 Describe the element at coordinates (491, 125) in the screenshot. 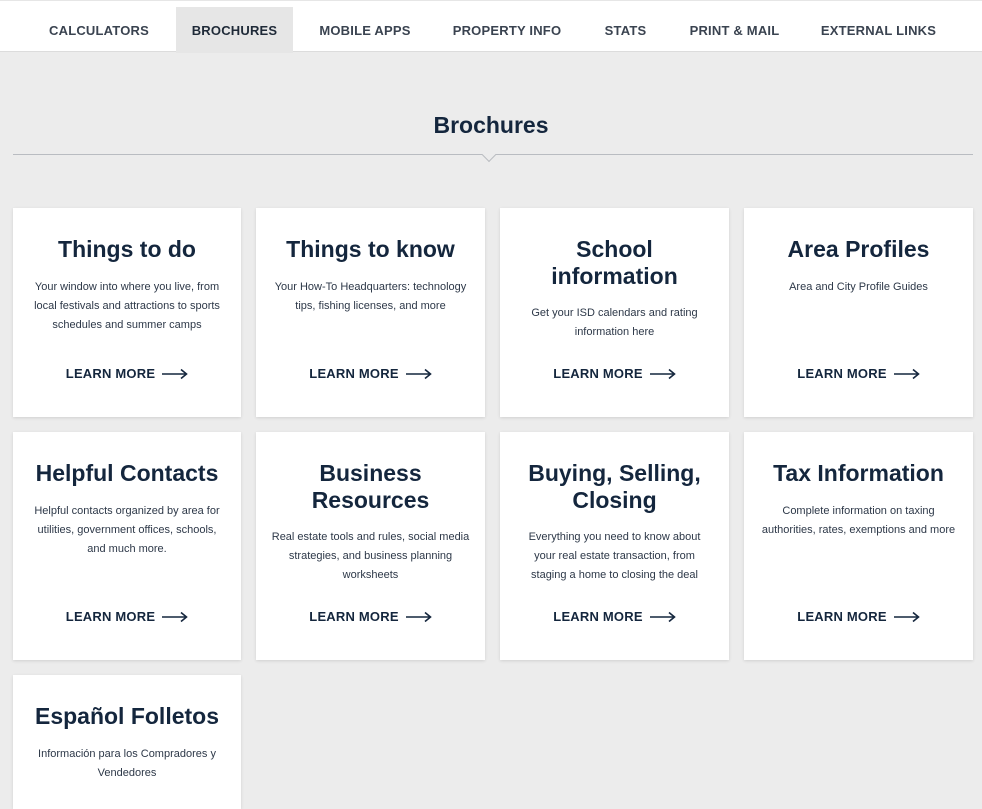

I see `section-title: Brochures` at that location.